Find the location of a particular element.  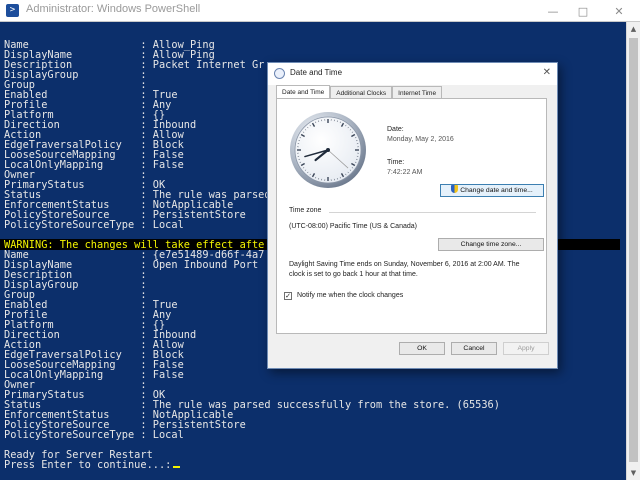

time-value: 7:42:22 AM is located at coordinates (405, 172).